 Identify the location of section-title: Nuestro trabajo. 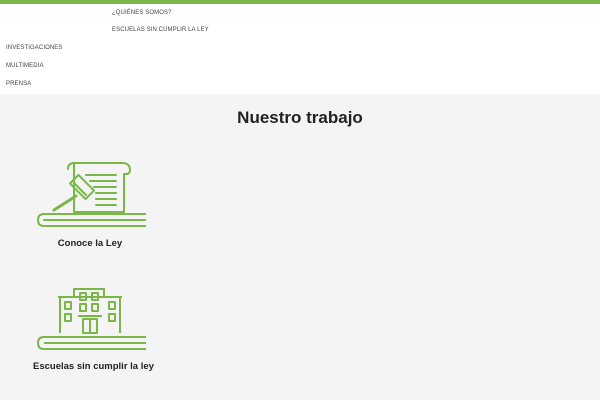
(300, 117).